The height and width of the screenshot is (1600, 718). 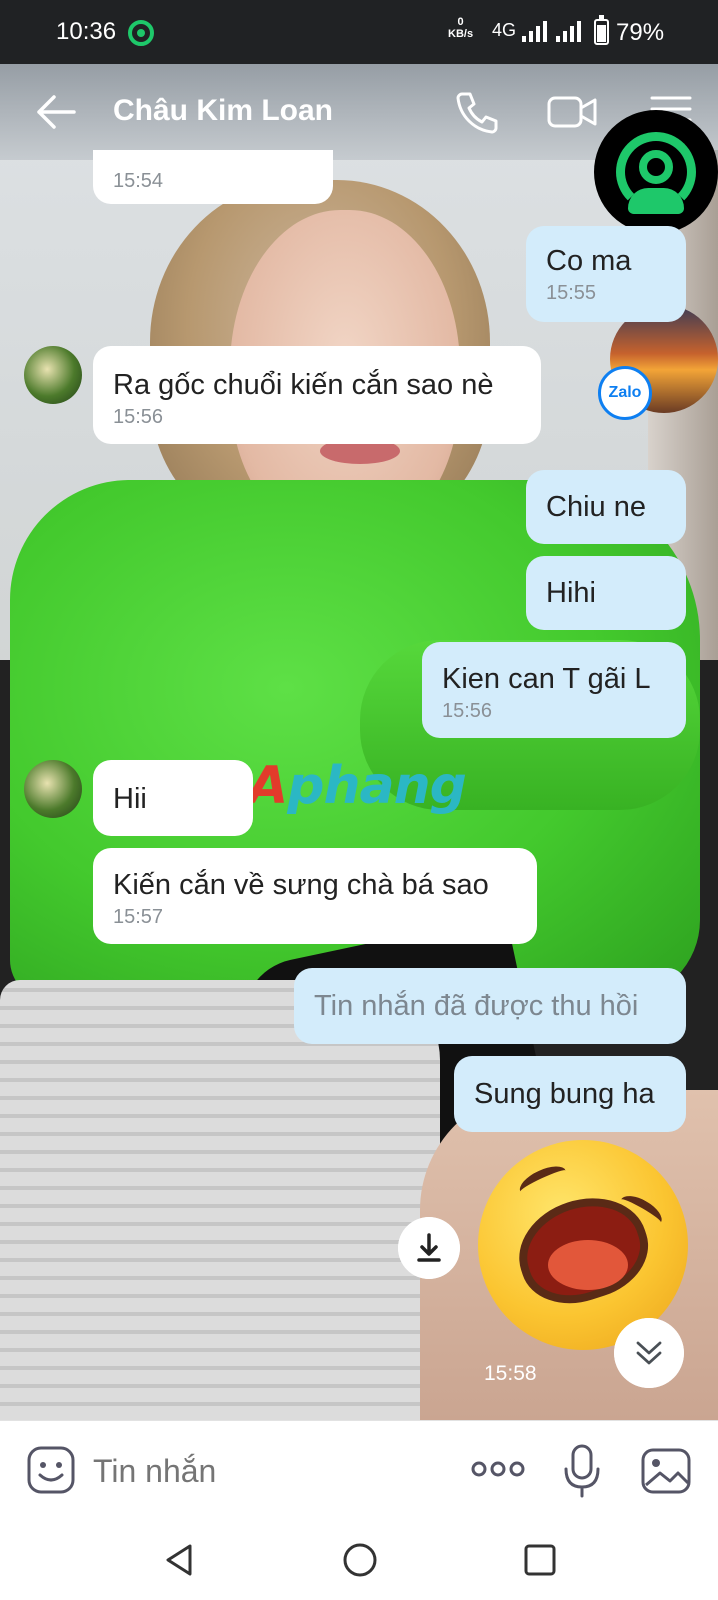 I want to click on message-text: Co ma, so click(x=589, y=261).